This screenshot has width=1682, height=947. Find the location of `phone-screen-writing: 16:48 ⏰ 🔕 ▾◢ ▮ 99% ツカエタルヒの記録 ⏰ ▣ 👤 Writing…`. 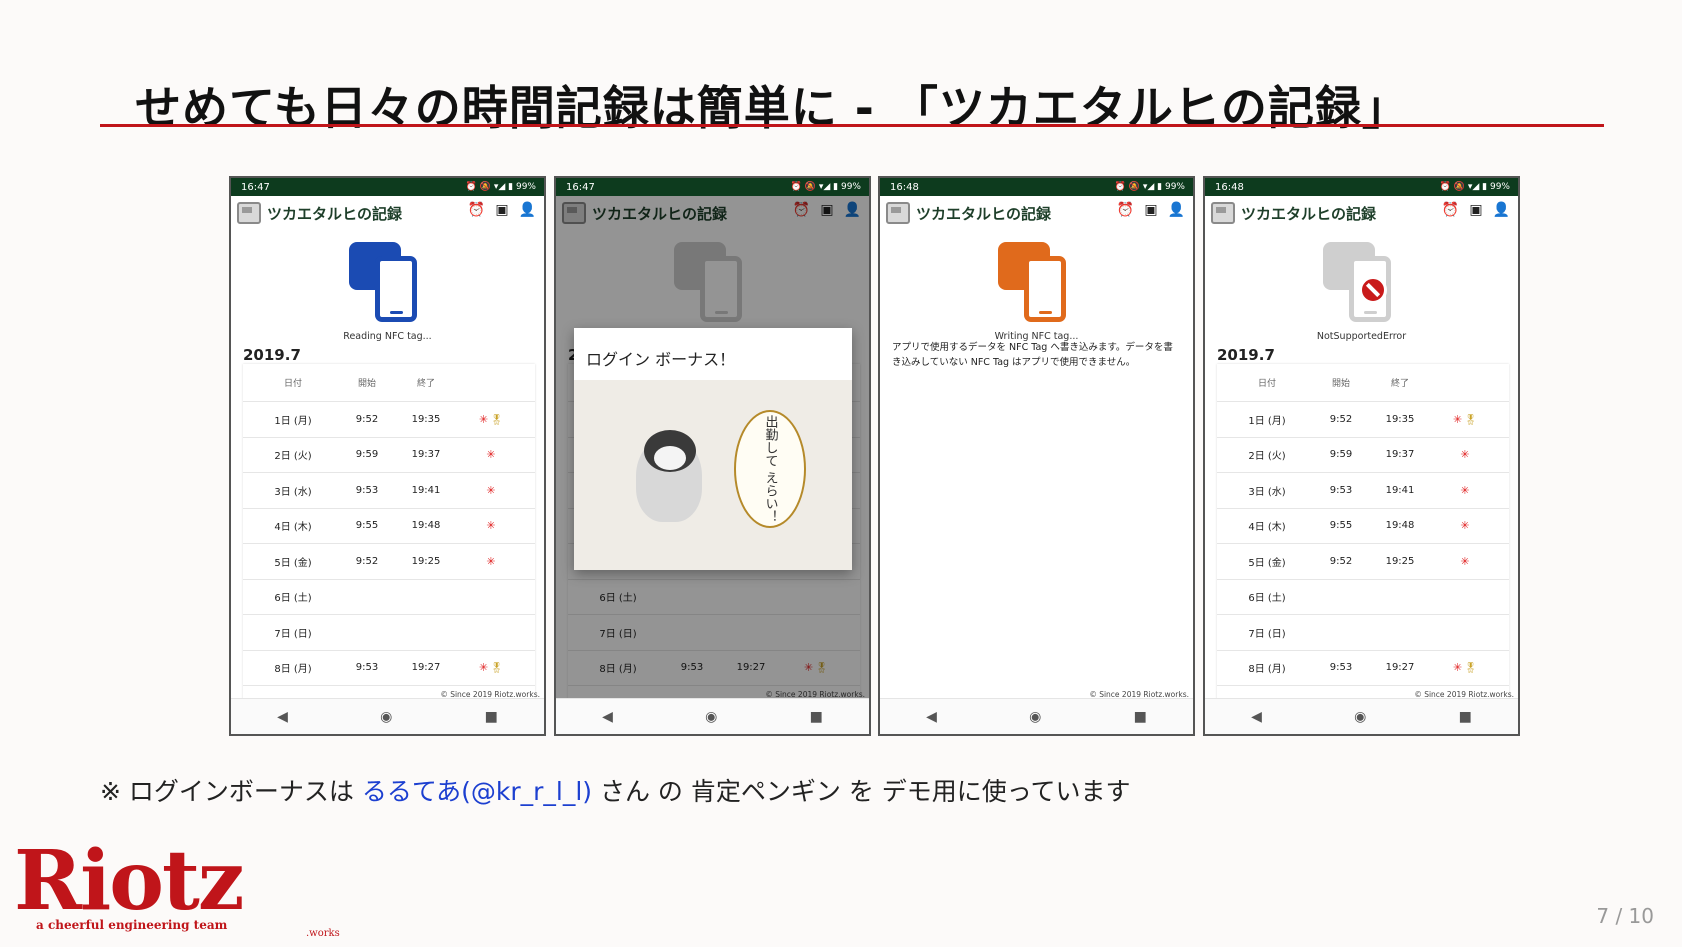

phone-screen-writing: 16:48 ⏰ 🔕 ▾◢ ▮ 99% ツカエタルヒの記録 ⏰ ▣ 👤 Writing… is located at coordinates (1036, 456).